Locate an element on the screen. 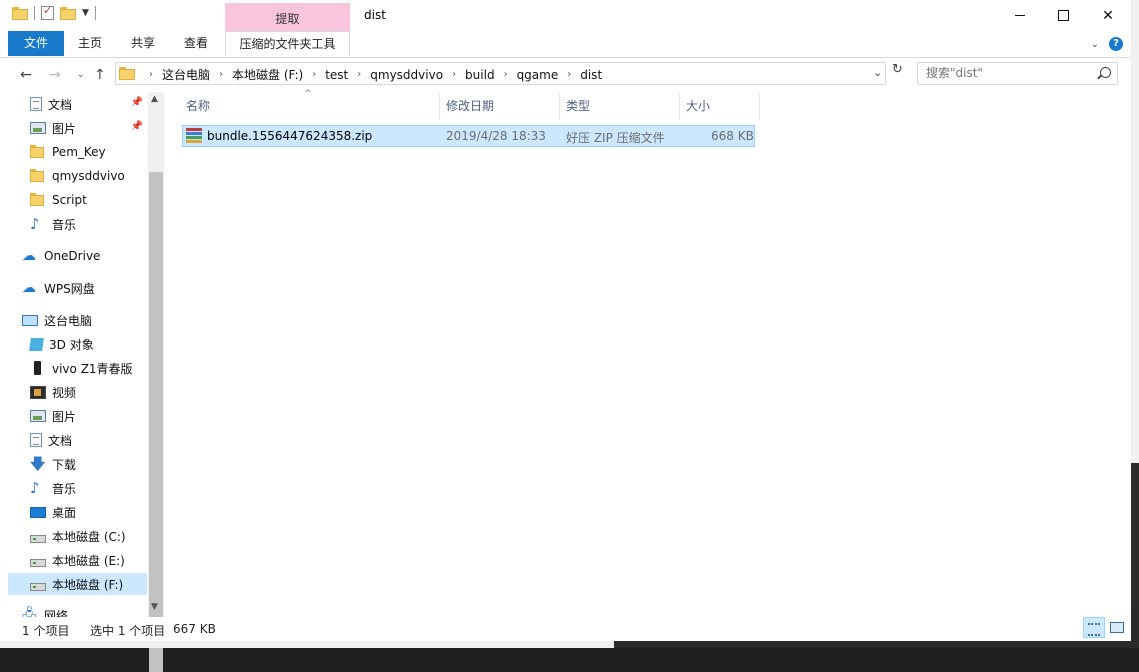 This screenshot has height=672, width=1139. search-box is located at coordinates (1017, 73).